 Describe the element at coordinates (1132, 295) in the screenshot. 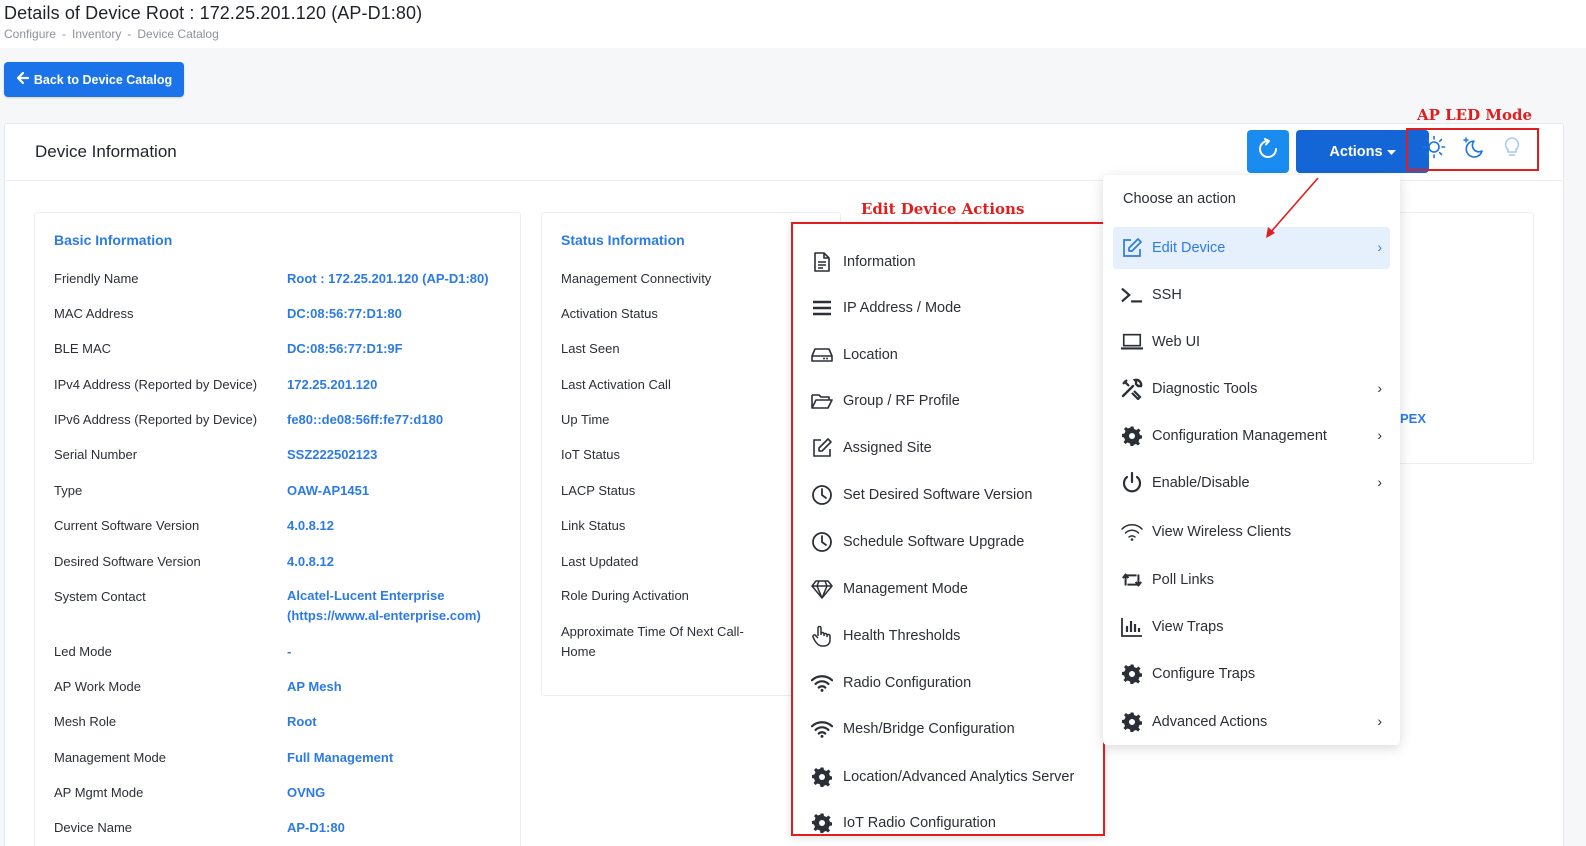

I see `terminal-icon` at that location.